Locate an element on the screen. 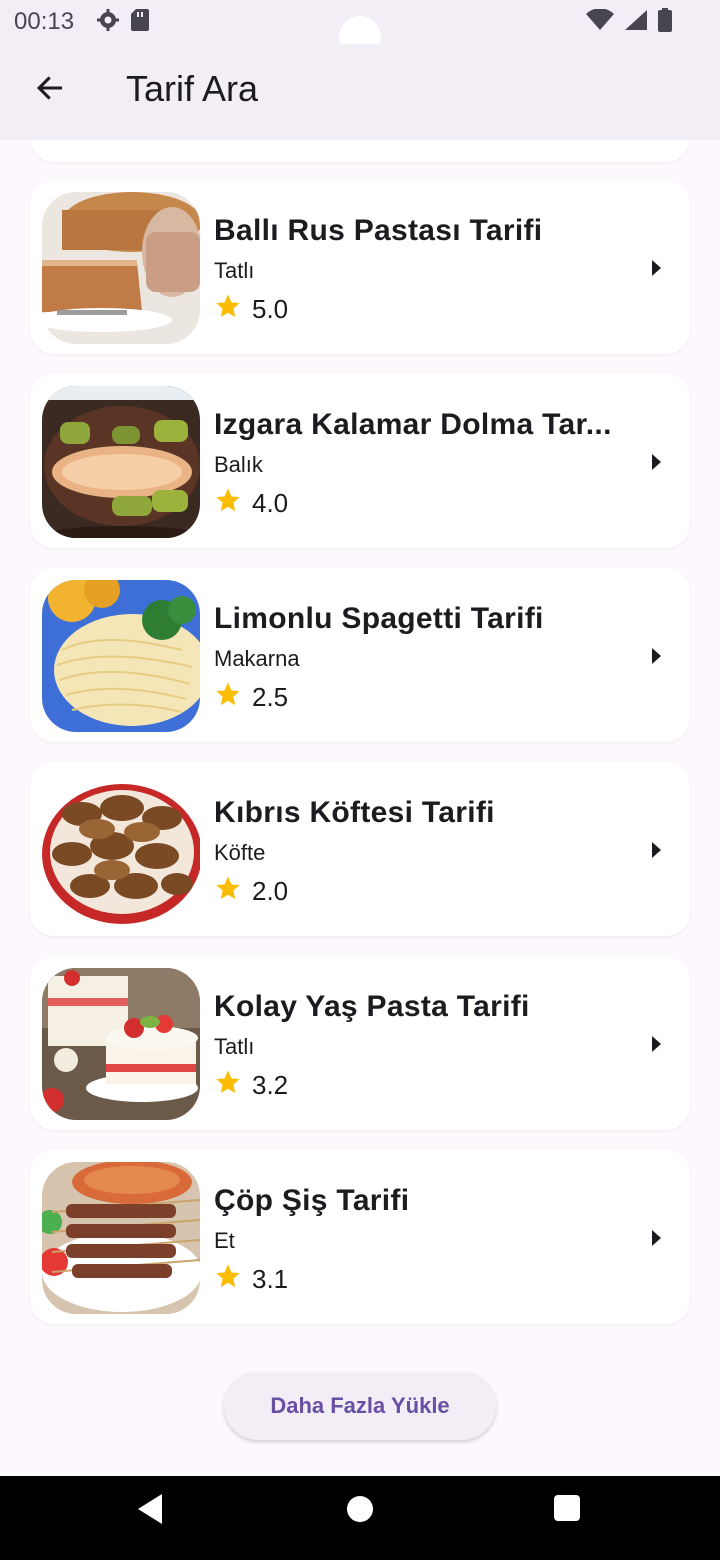 This screenshot has width=720, height=1560. recipe-category: Köfte is located at coordinates (240, 852).